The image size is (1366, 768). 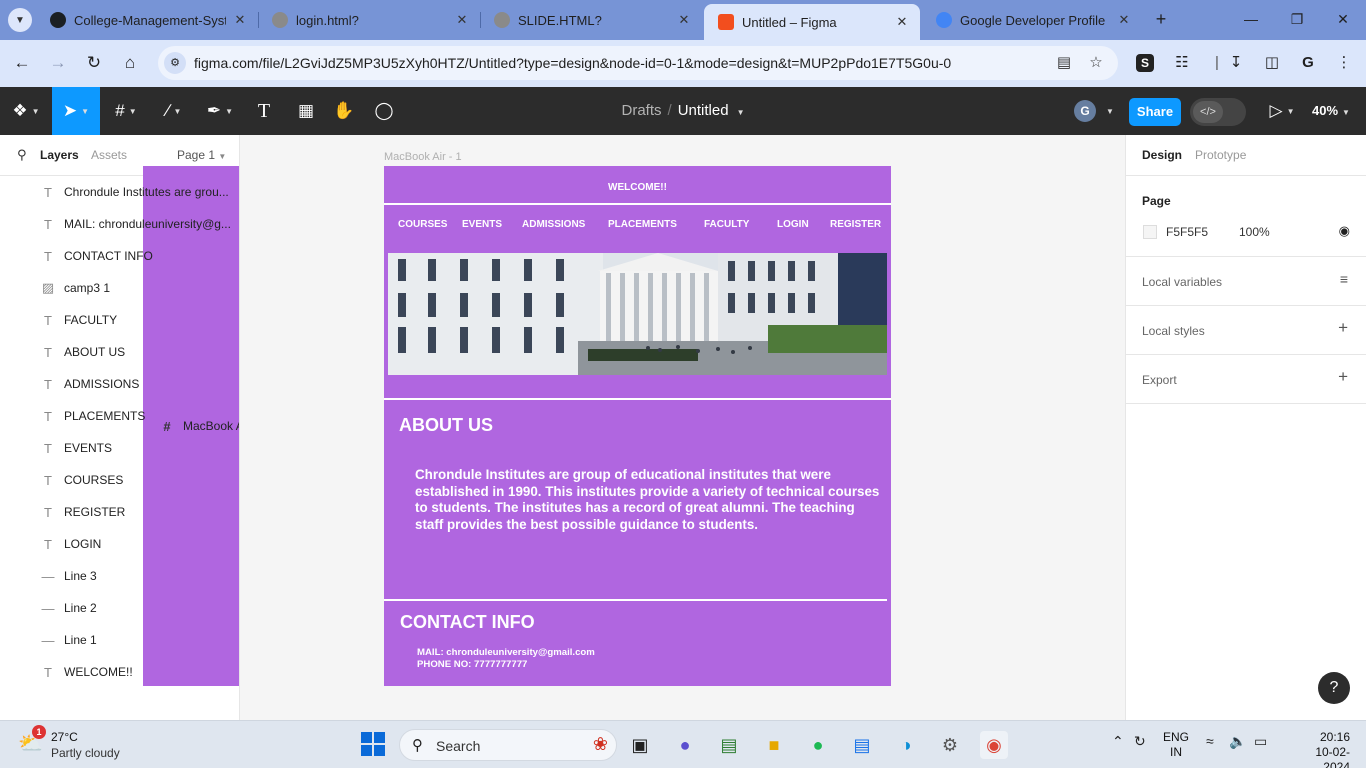 What do you see at coordinates (1343, 19) in the screenshot?
I see `window-close-icon: ✕` at bounding box center [1343, 19].